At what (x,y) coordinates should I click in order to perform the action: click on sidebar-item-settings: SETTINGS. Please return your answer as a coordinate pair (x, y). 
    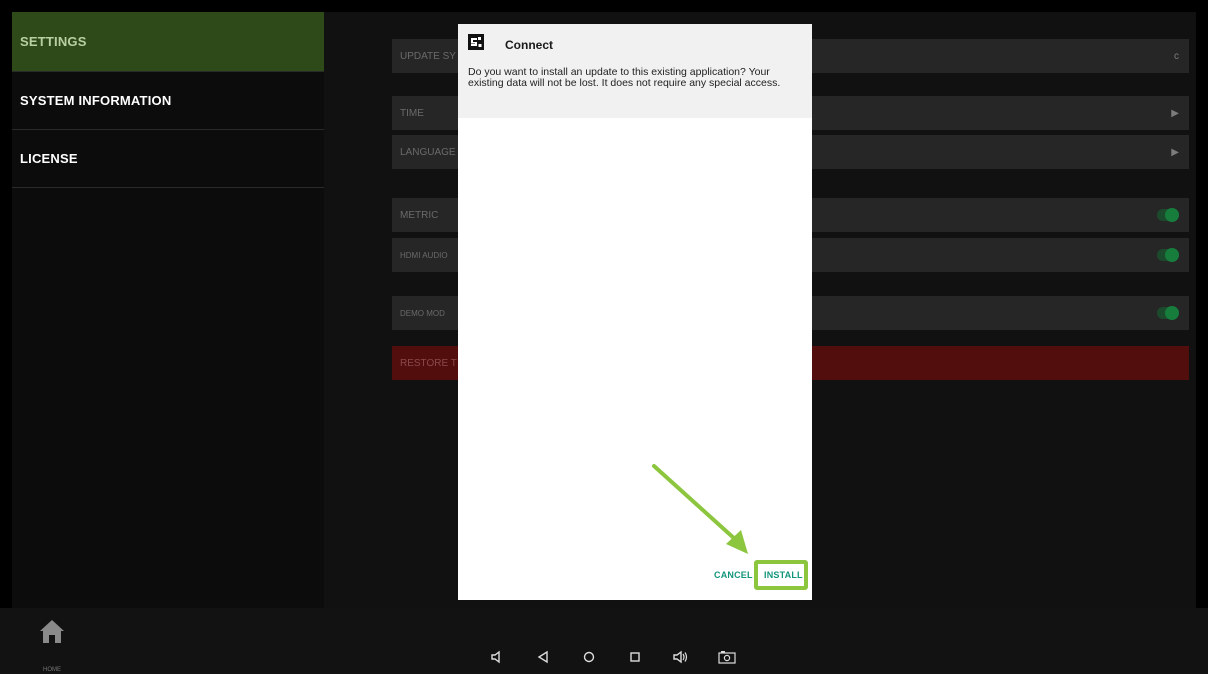
    Looking at the image, I should click on (168, 42).